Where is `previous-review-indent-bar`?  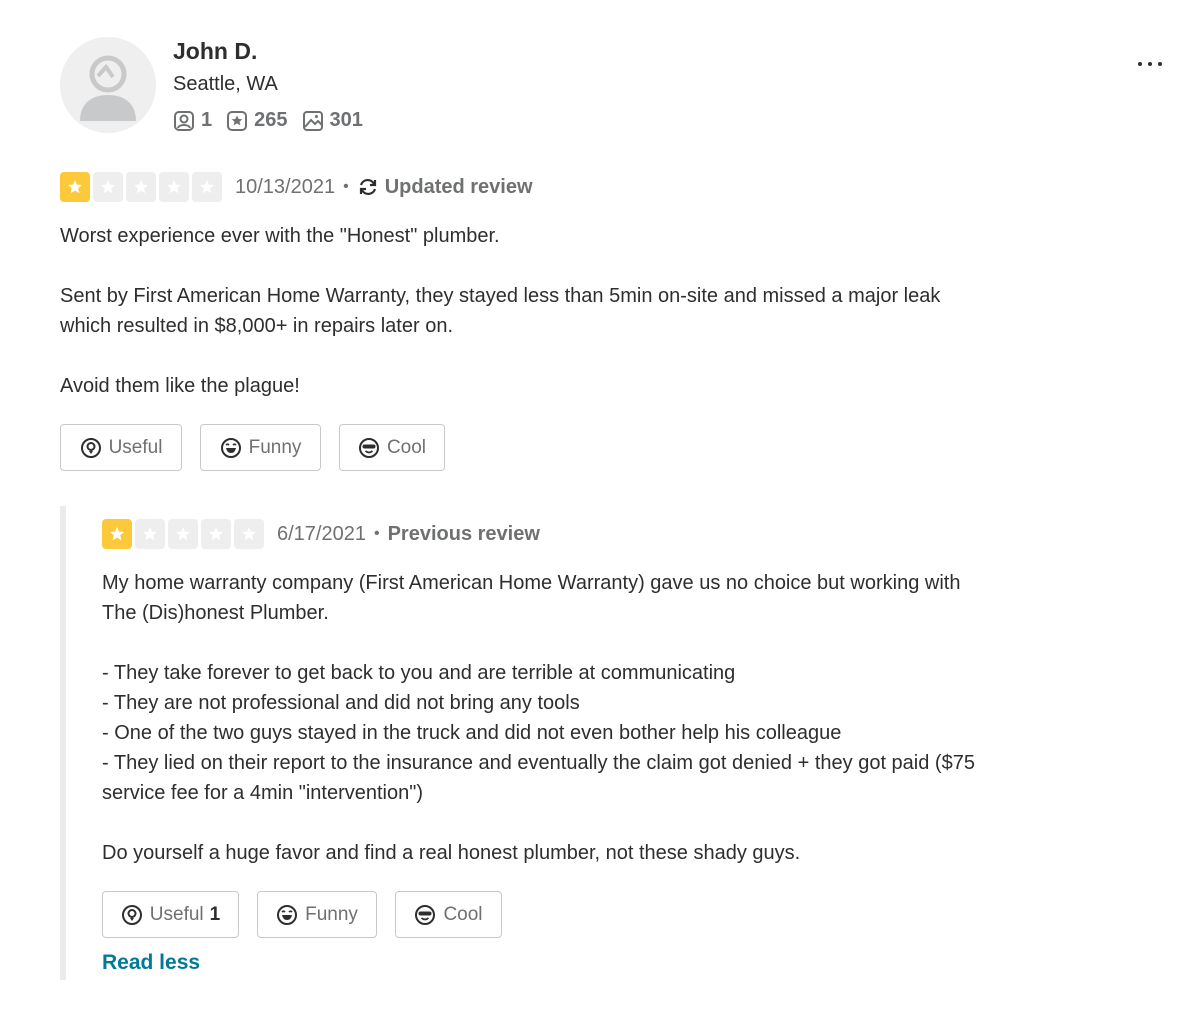 previous-review-indent-bar is located at coordinates (63, 743).